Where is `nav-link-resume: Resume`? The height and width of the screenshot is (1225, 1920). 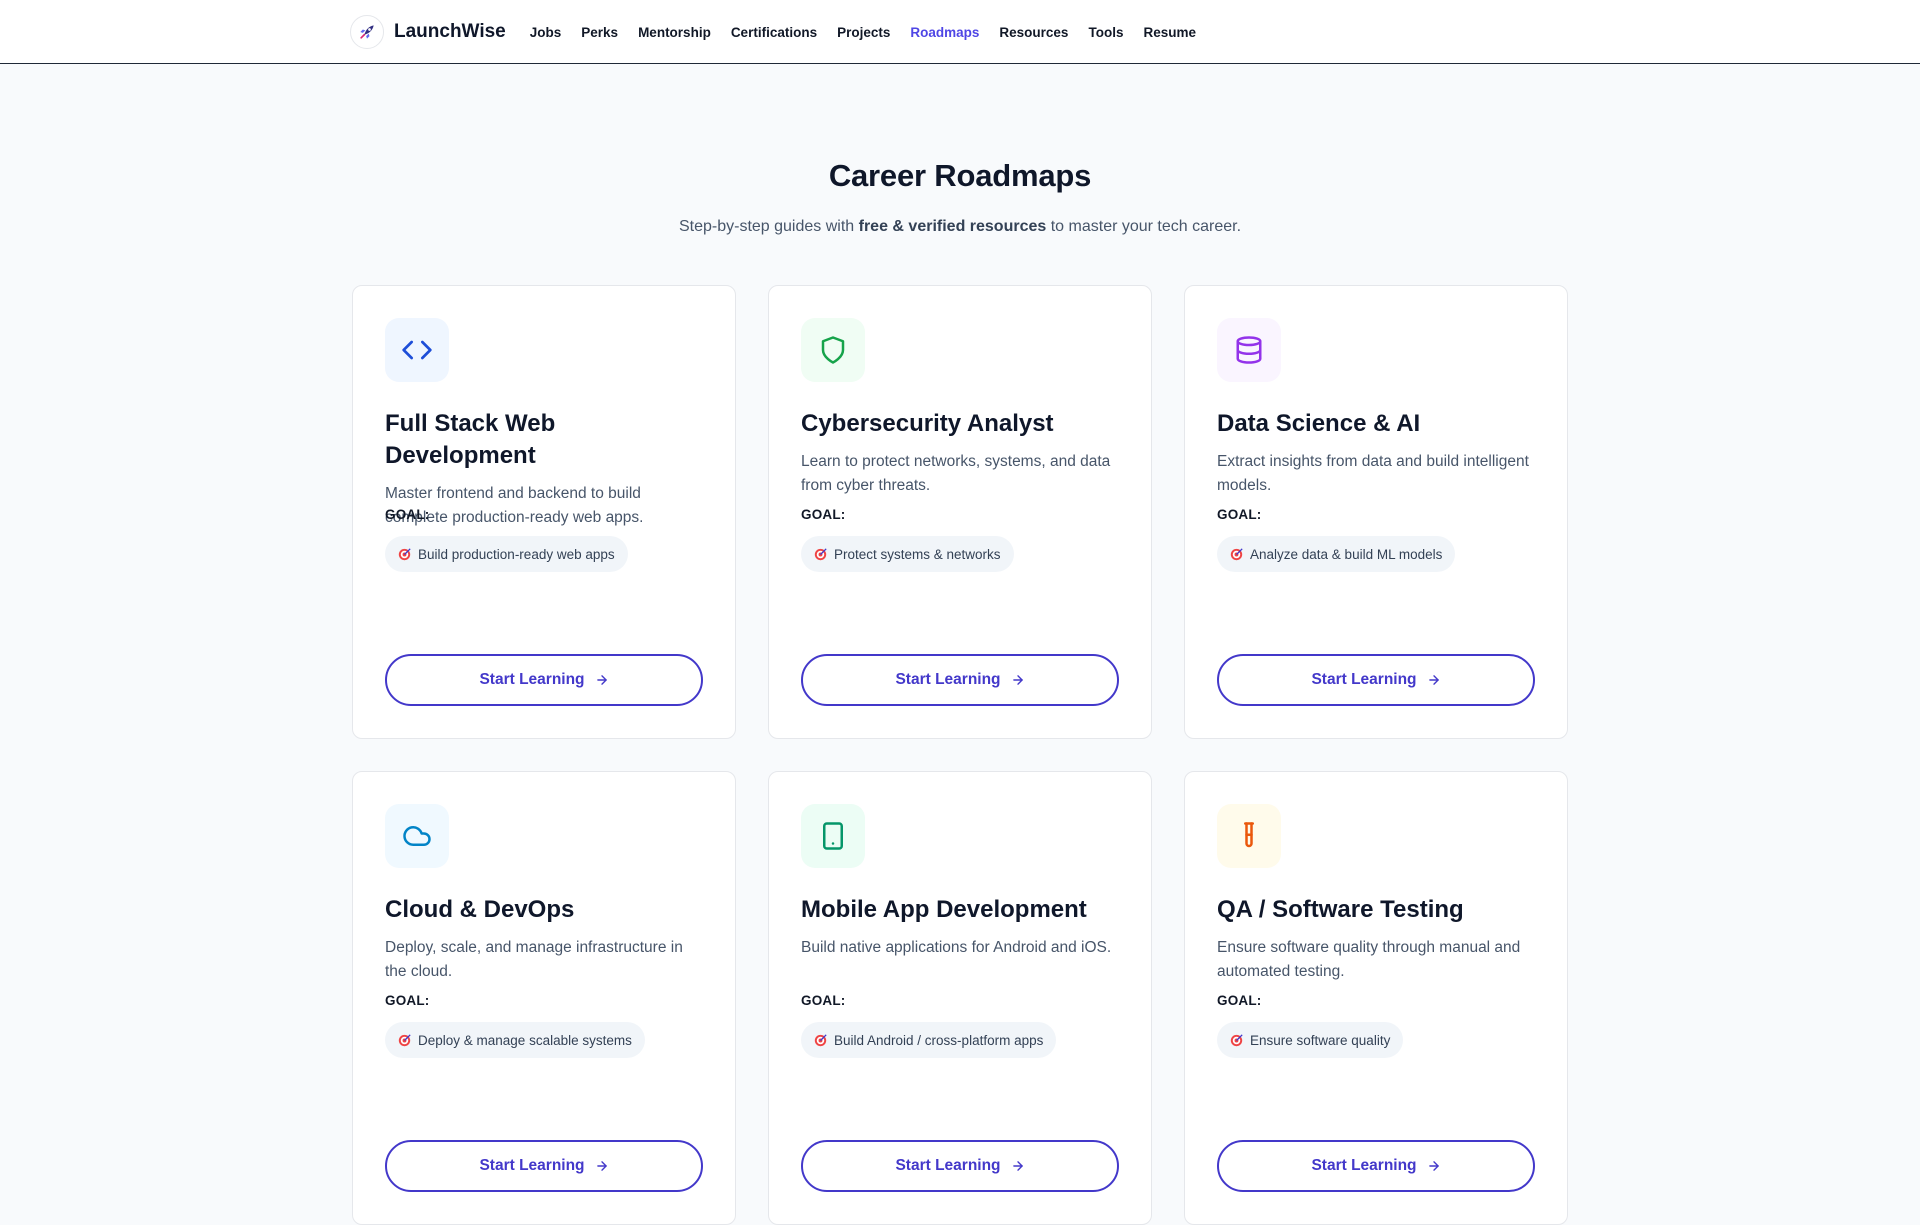 nav-link-resume: Resume is located at coordinates (1169, 32).